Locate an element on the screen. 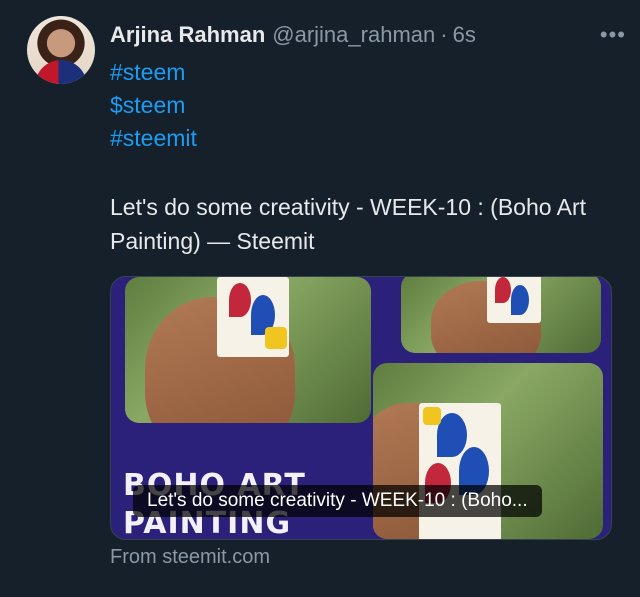  timestamp: 6s is located at coordinates (464, 35).